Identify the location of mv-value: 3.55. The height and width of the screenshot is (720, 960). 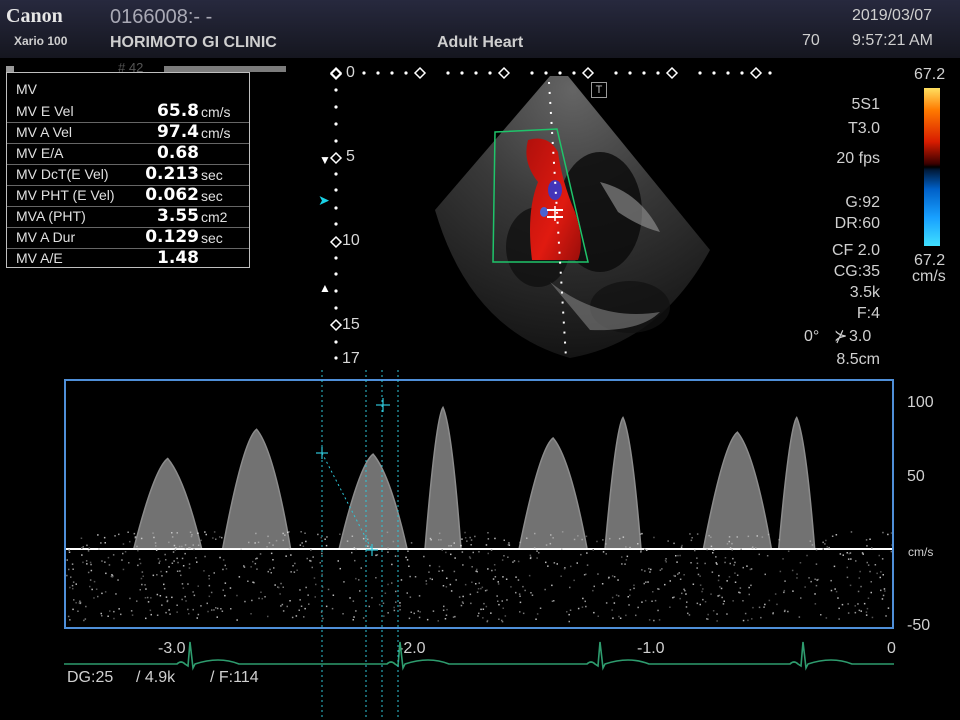
(178, 216).